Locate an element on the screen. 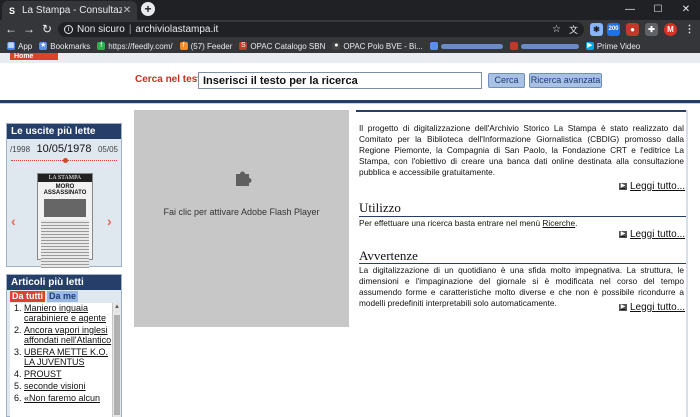 The width and height of the screenshot is (700, 417). list-item: PROUST is located at coordinates (68, 374).